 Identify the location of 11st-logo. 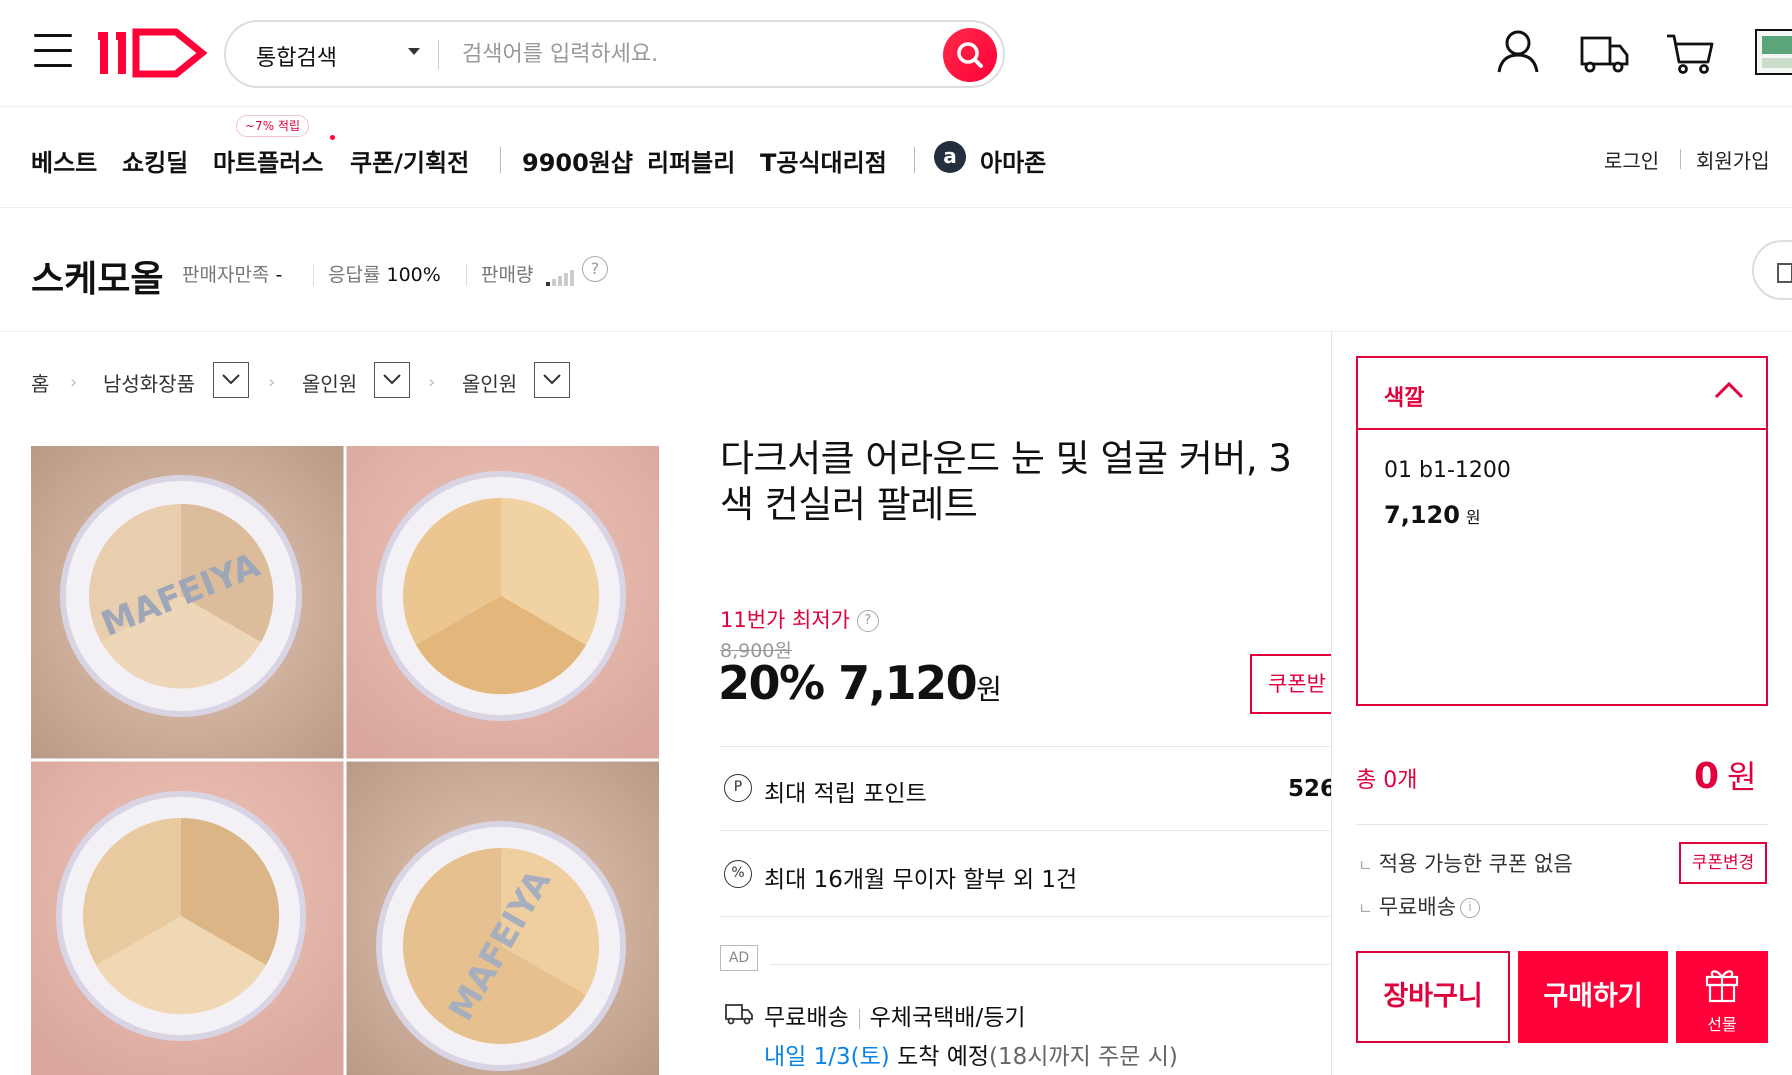
(153, 52).